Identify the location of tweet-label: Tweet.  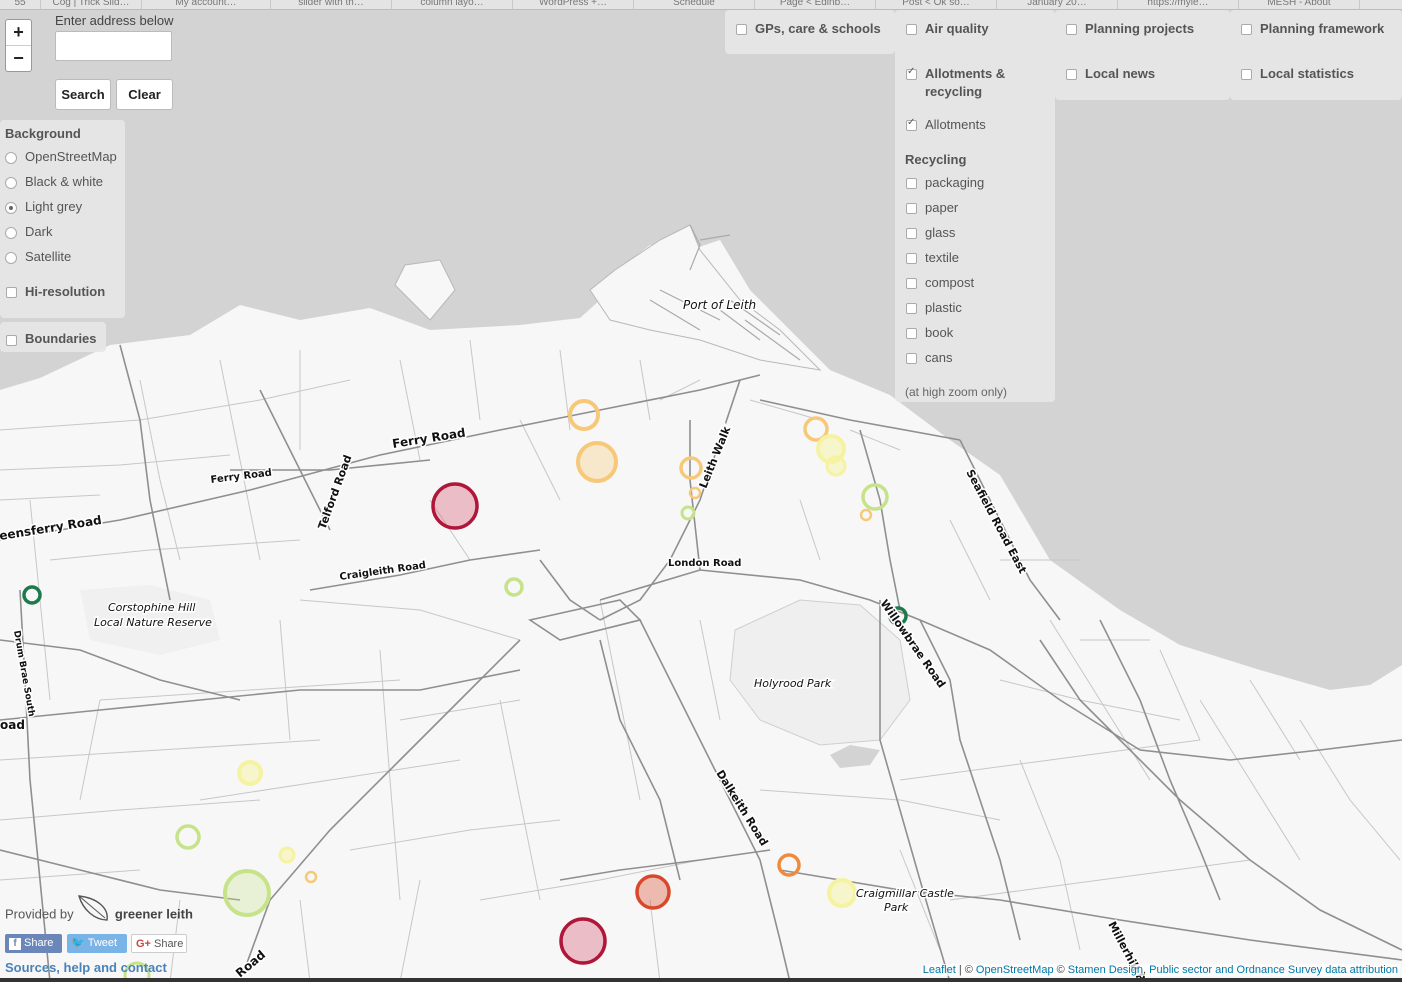
(102, 943).